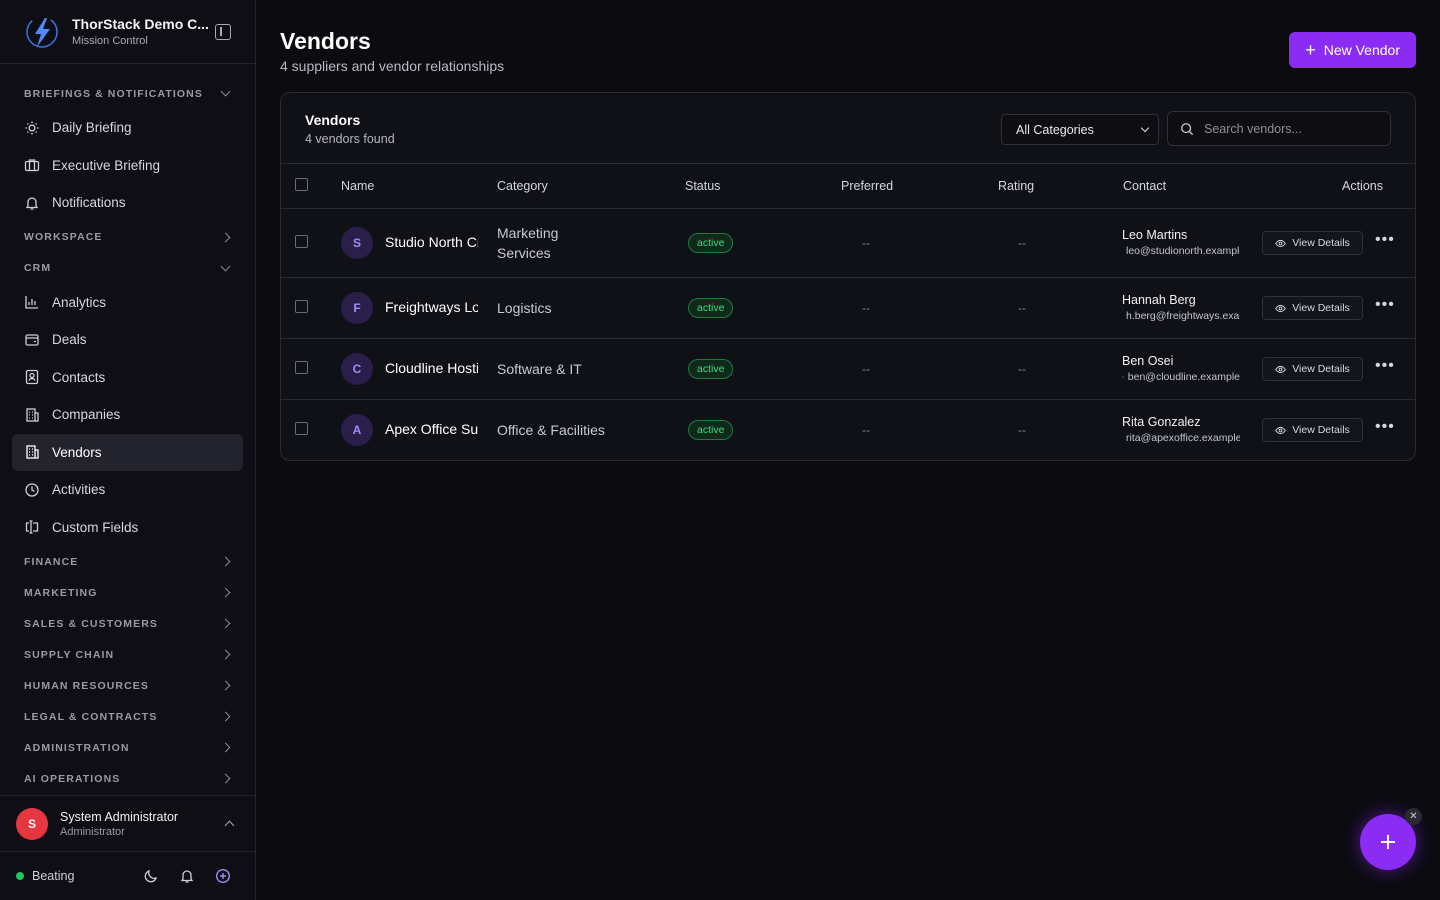  I want to click on preferred-value: --, so click(866, 243).